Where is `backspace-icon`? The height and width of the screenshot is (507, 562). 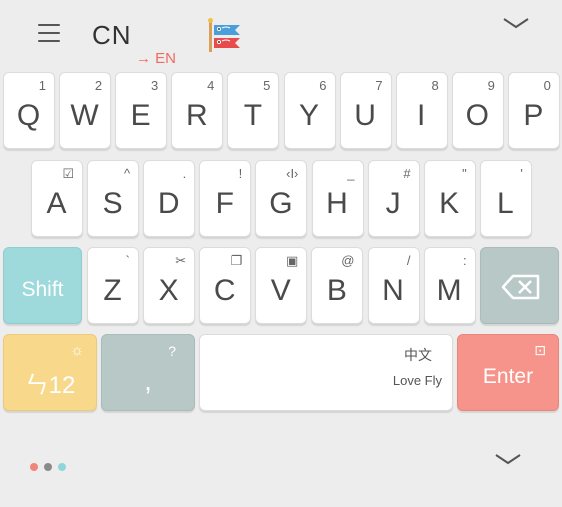 backspace-icon is located at coordinates (520, 287).